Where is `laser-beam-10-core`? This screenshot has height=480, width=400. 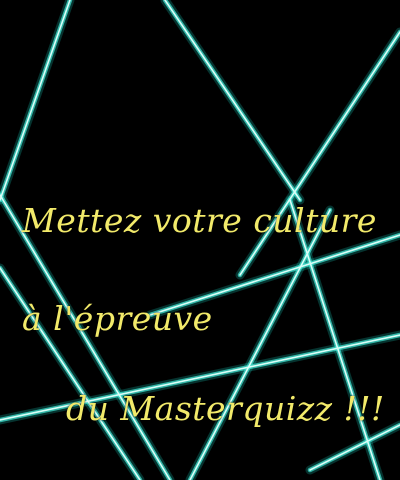
laser-beam-10-core is located at coordinates (354, 447).